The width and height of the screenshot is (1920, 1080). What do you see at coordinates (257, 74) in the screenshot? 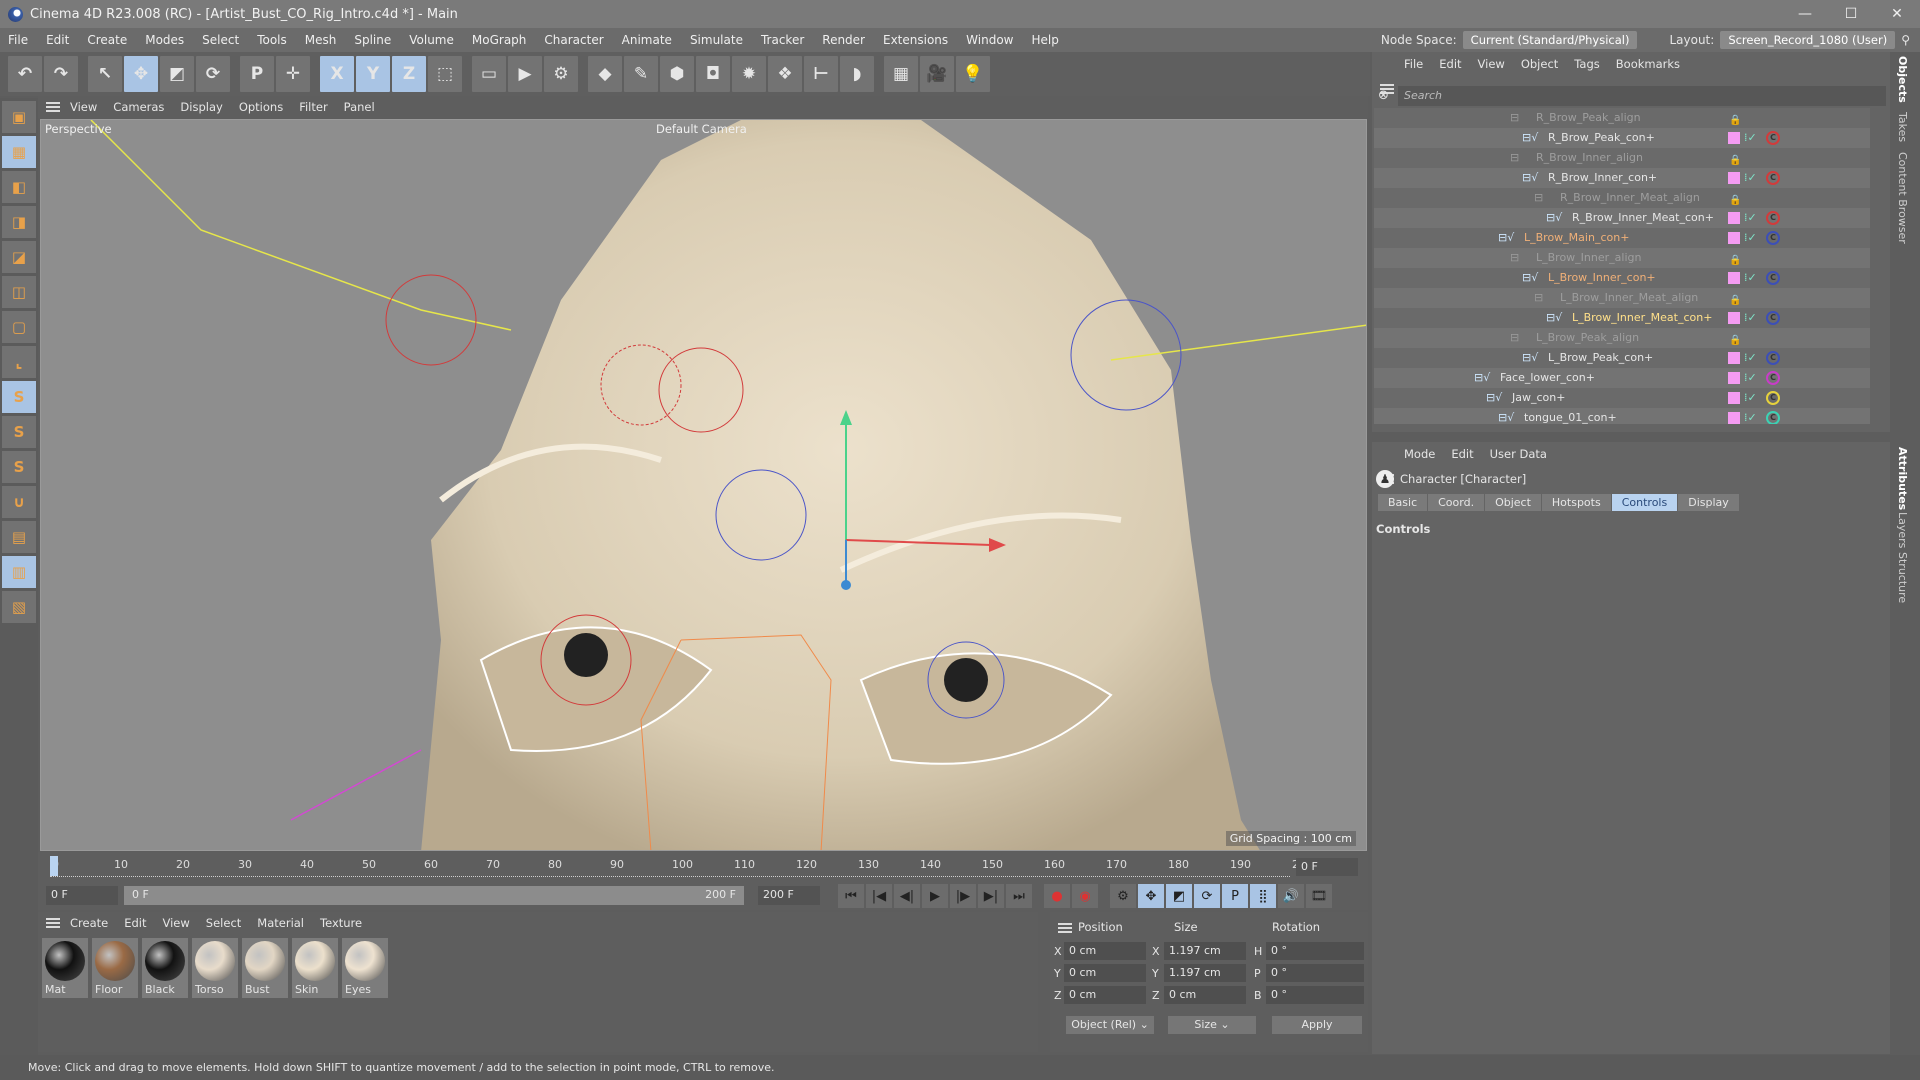
I see `psr-icon: P` at bounding box center [257, 74].